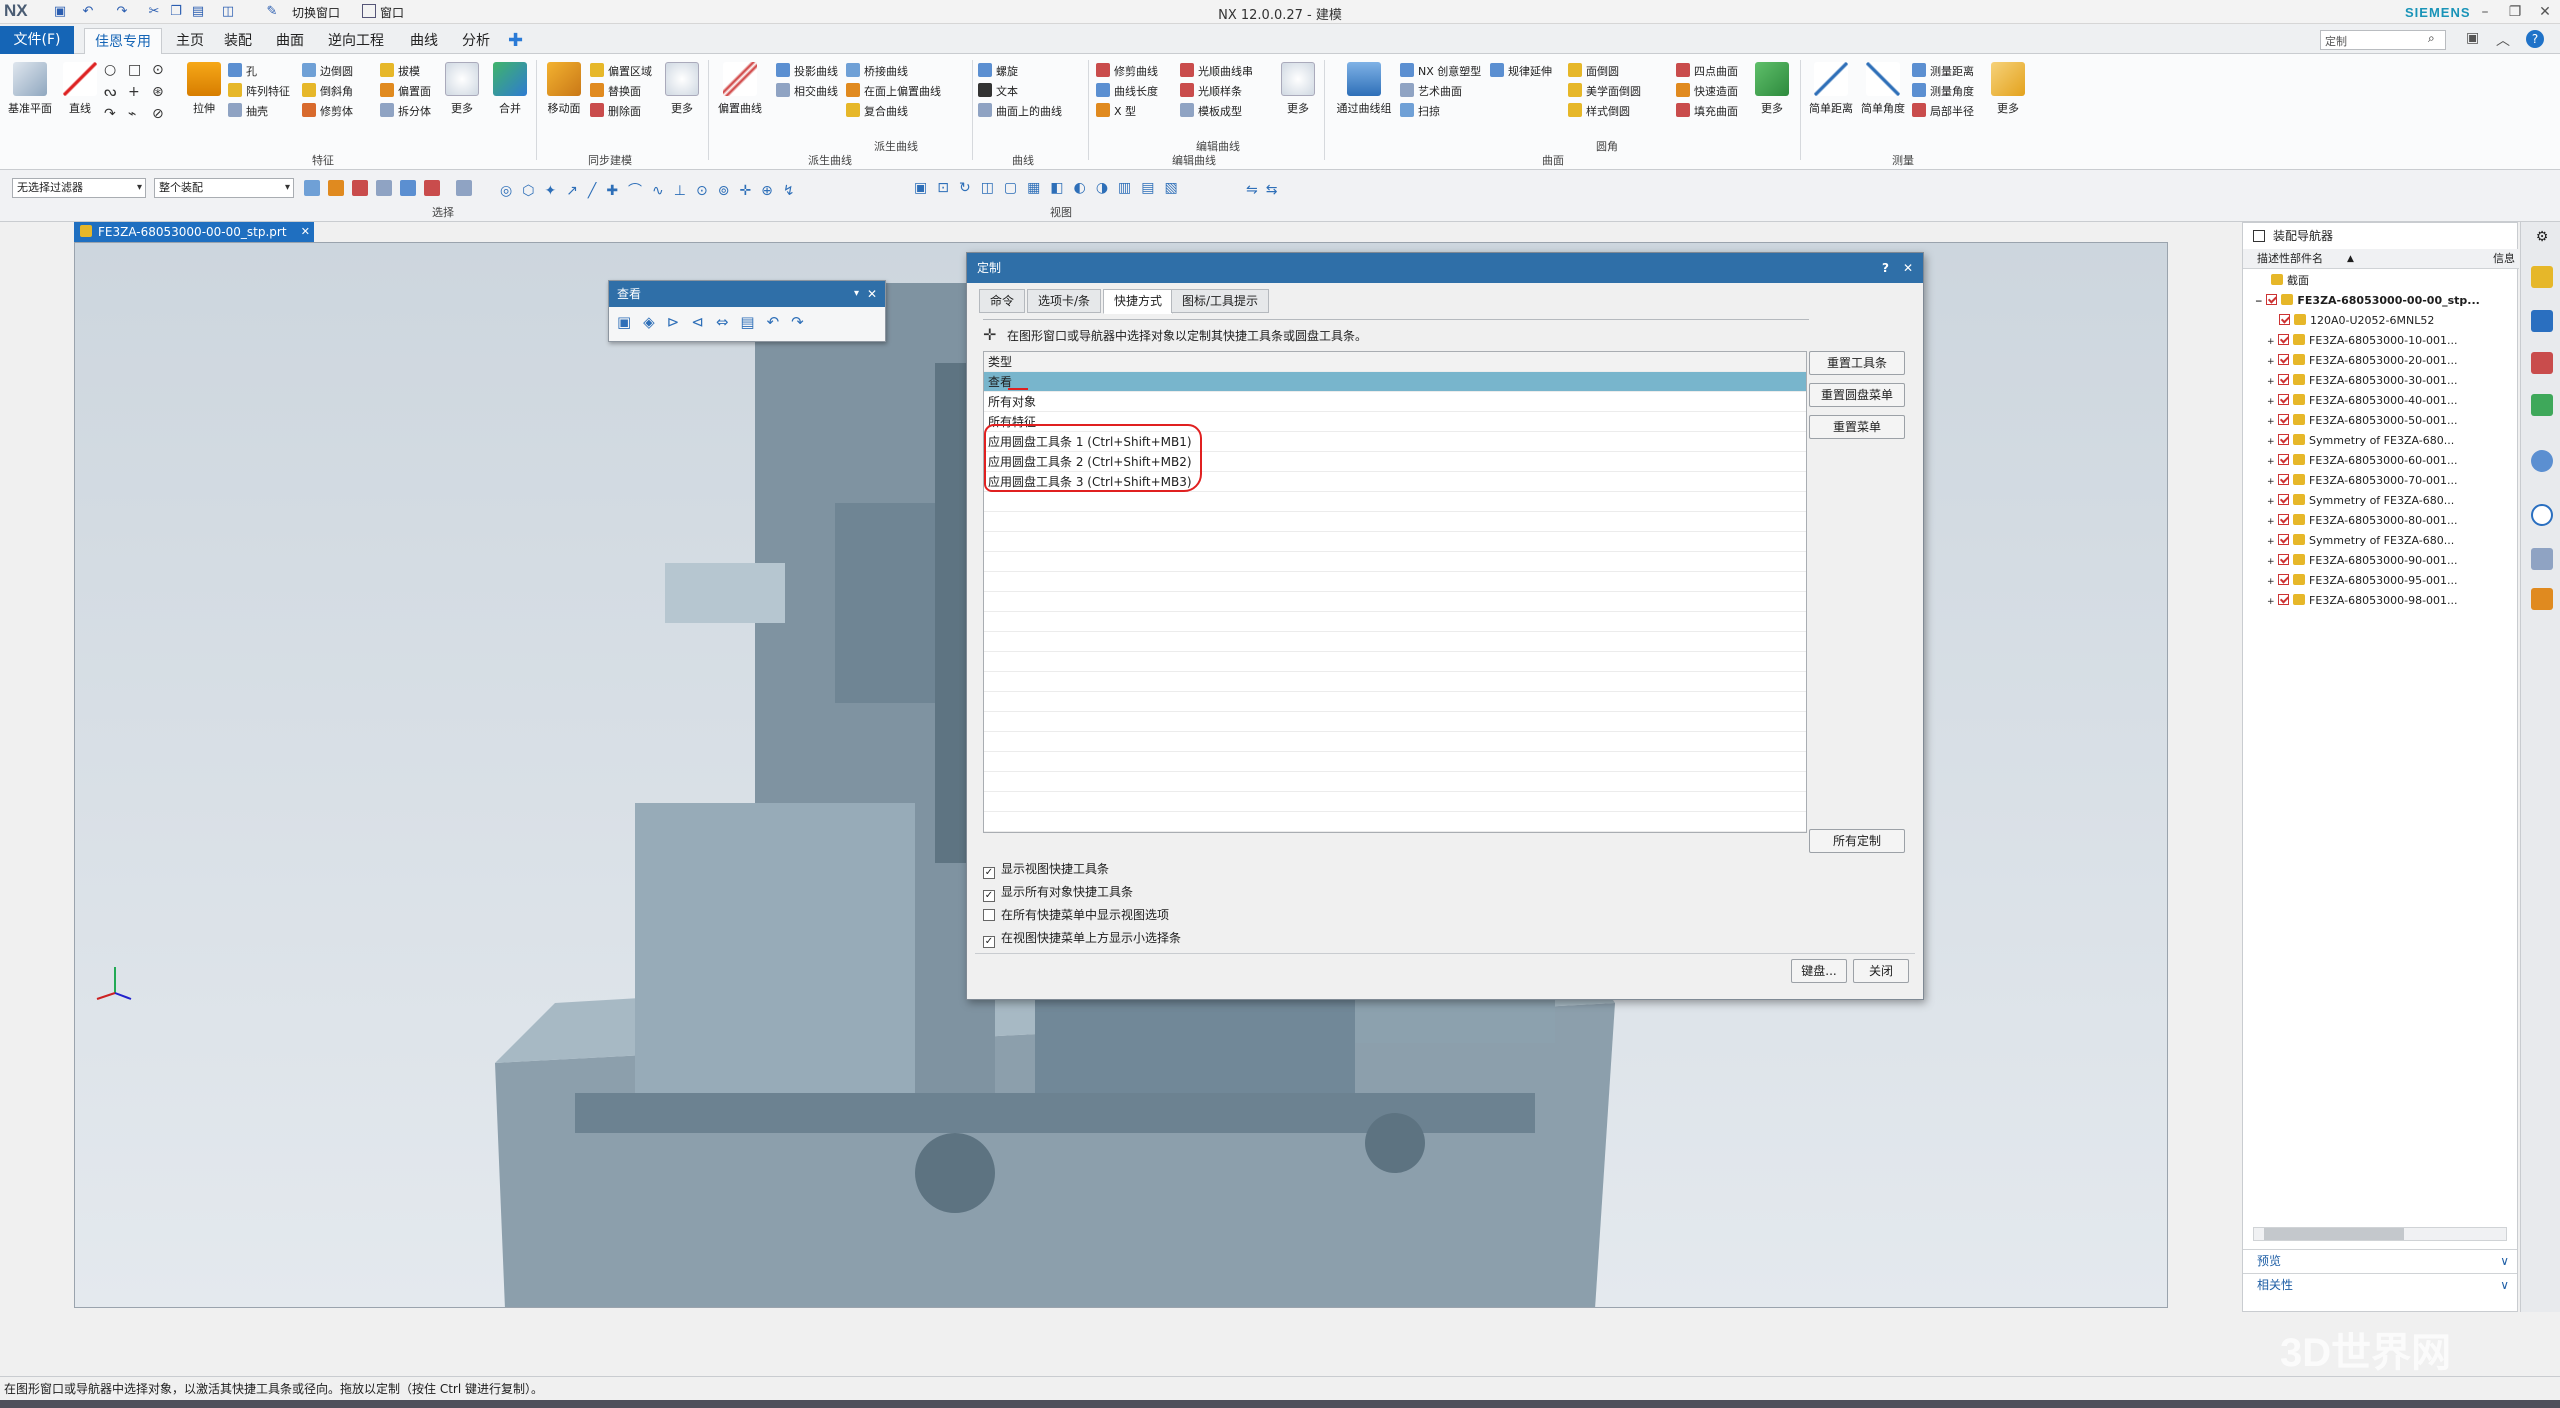 Image resolution: width=2560 pixels, height=1408 pixels. Describe the element at coordinates (88, 12) in the screenshot. I see `undo-icon: ↶` at that location.